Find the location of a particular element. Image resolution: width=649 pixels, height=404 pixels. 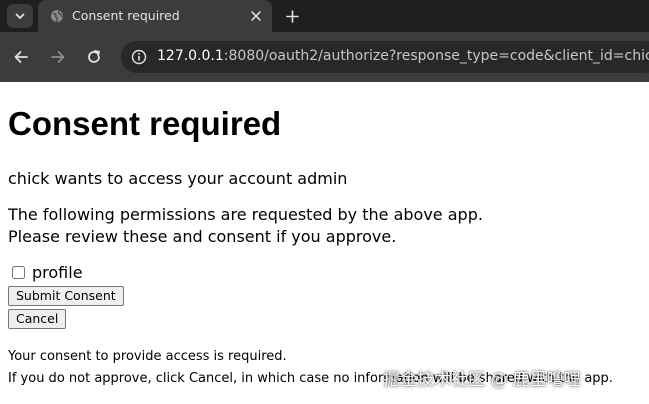

chevron-down-icon is located at coordinates (20, 16).